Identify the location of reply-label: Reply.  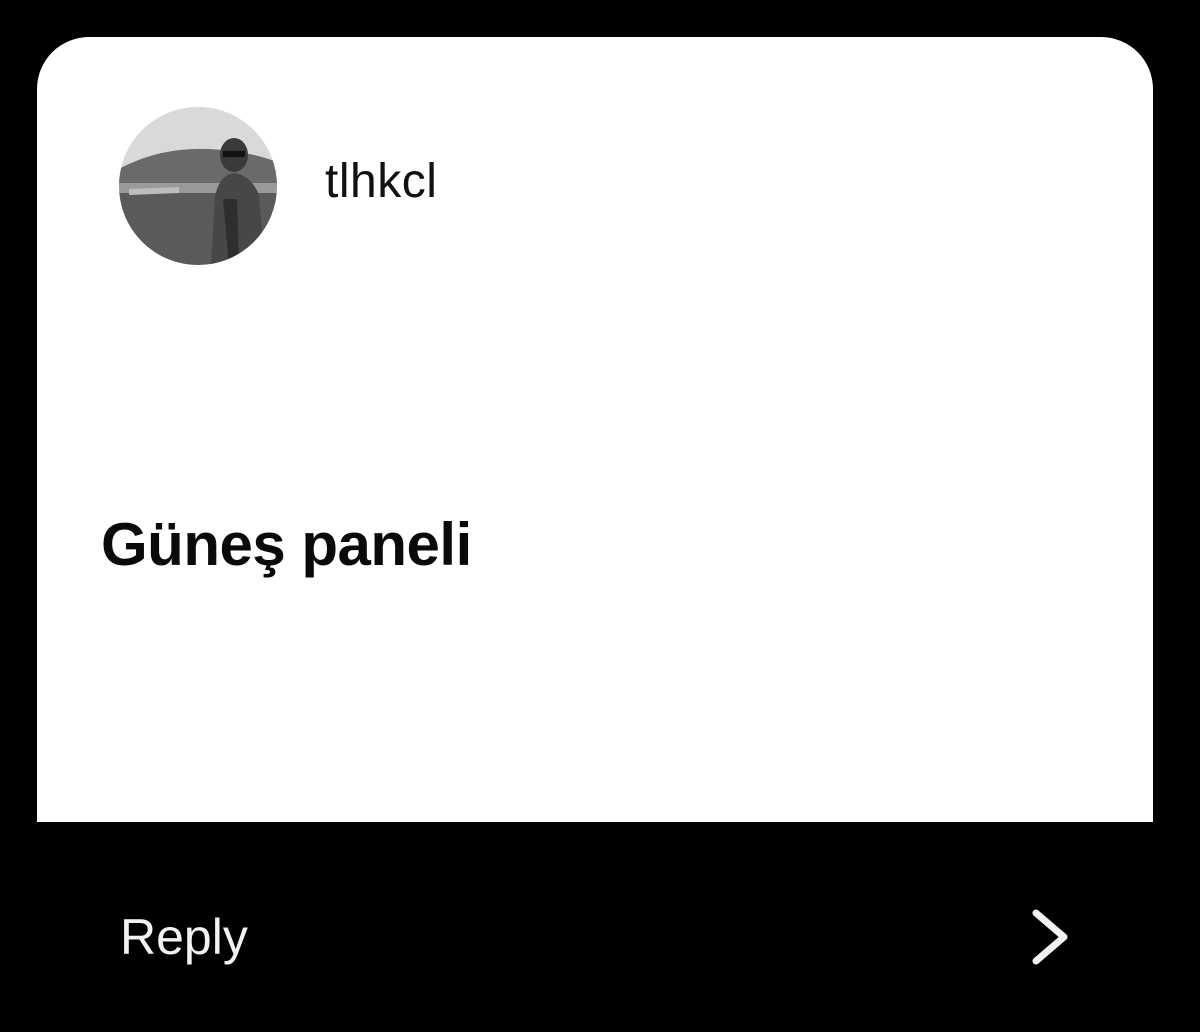
(184, 937).